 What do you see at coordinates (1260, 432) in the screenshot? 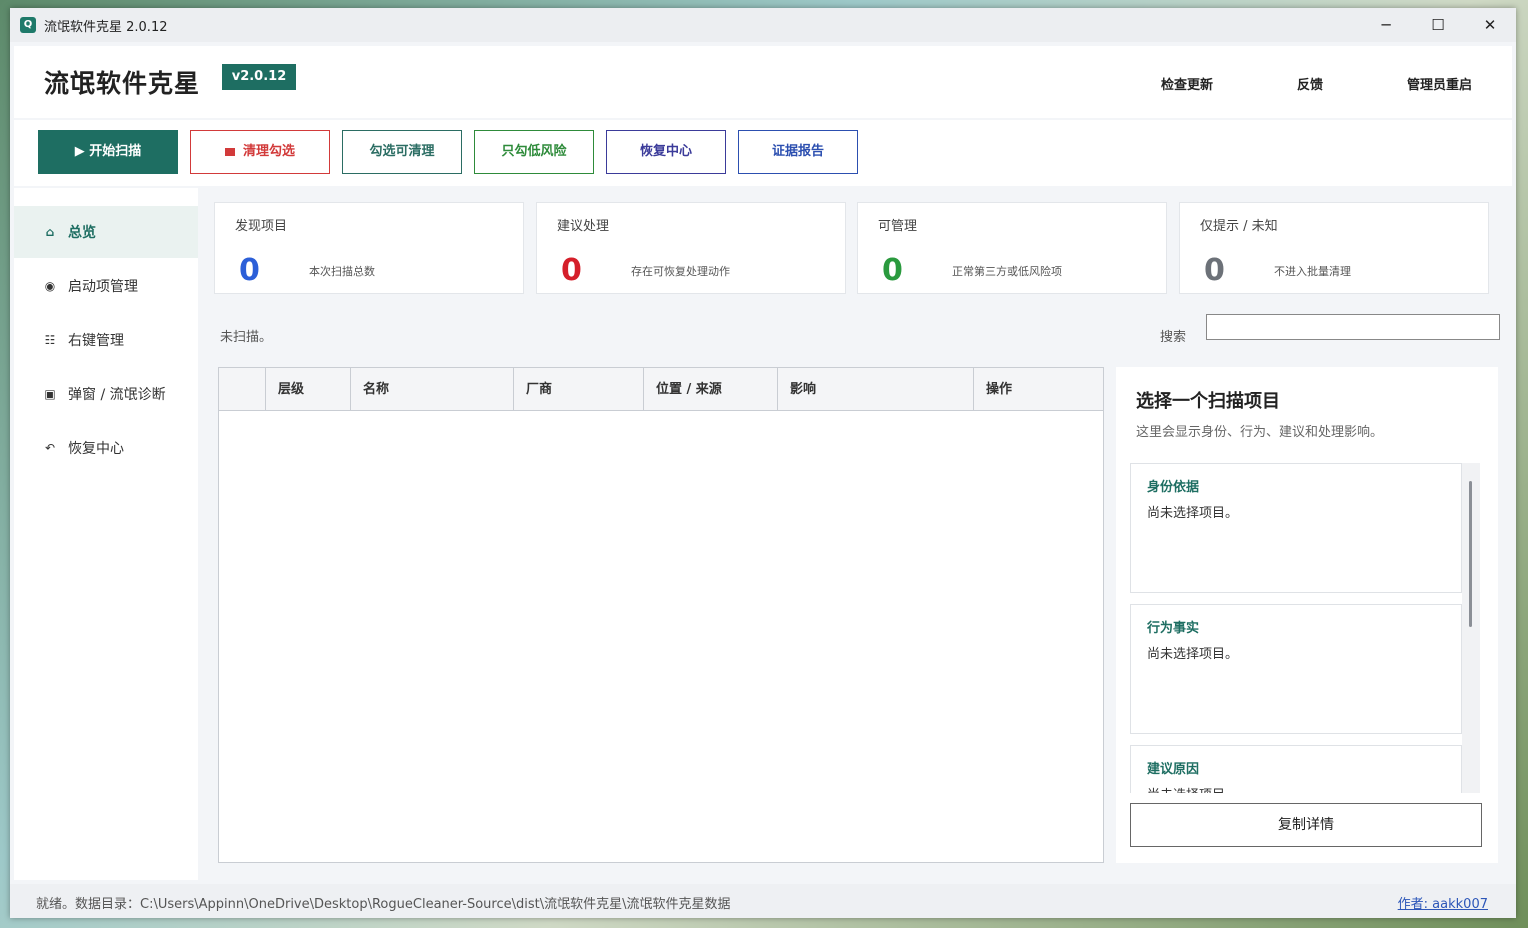
I see `detail-subtitle: 这里会显示身份、行为、建议和处理影响。` at bounding box center [1260, 432].